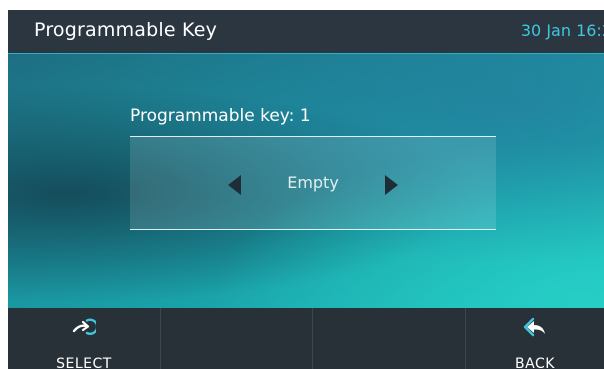 The image size is (604, 369). What do you see at coordinates (84, 362) in the screenshot?
I see `select-softkey-label: SELECT` at bounding box center [84, 362].